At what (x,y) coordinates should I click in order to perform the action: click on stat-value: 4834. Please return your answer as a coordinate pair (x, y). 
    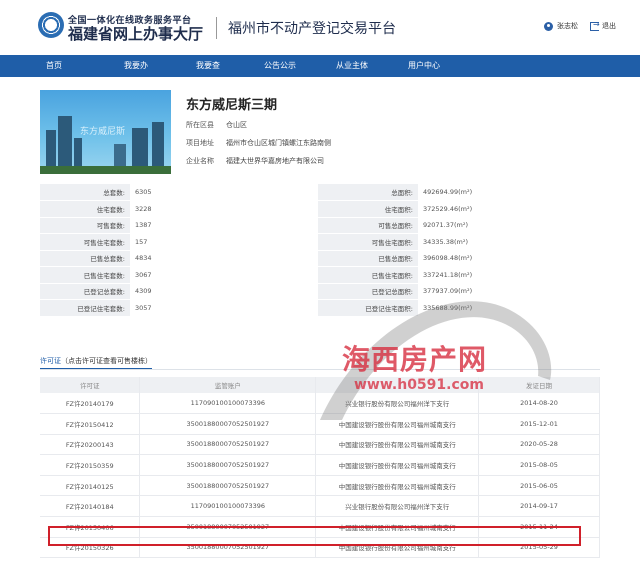
    Looking at the image, I should click on (224, 258).